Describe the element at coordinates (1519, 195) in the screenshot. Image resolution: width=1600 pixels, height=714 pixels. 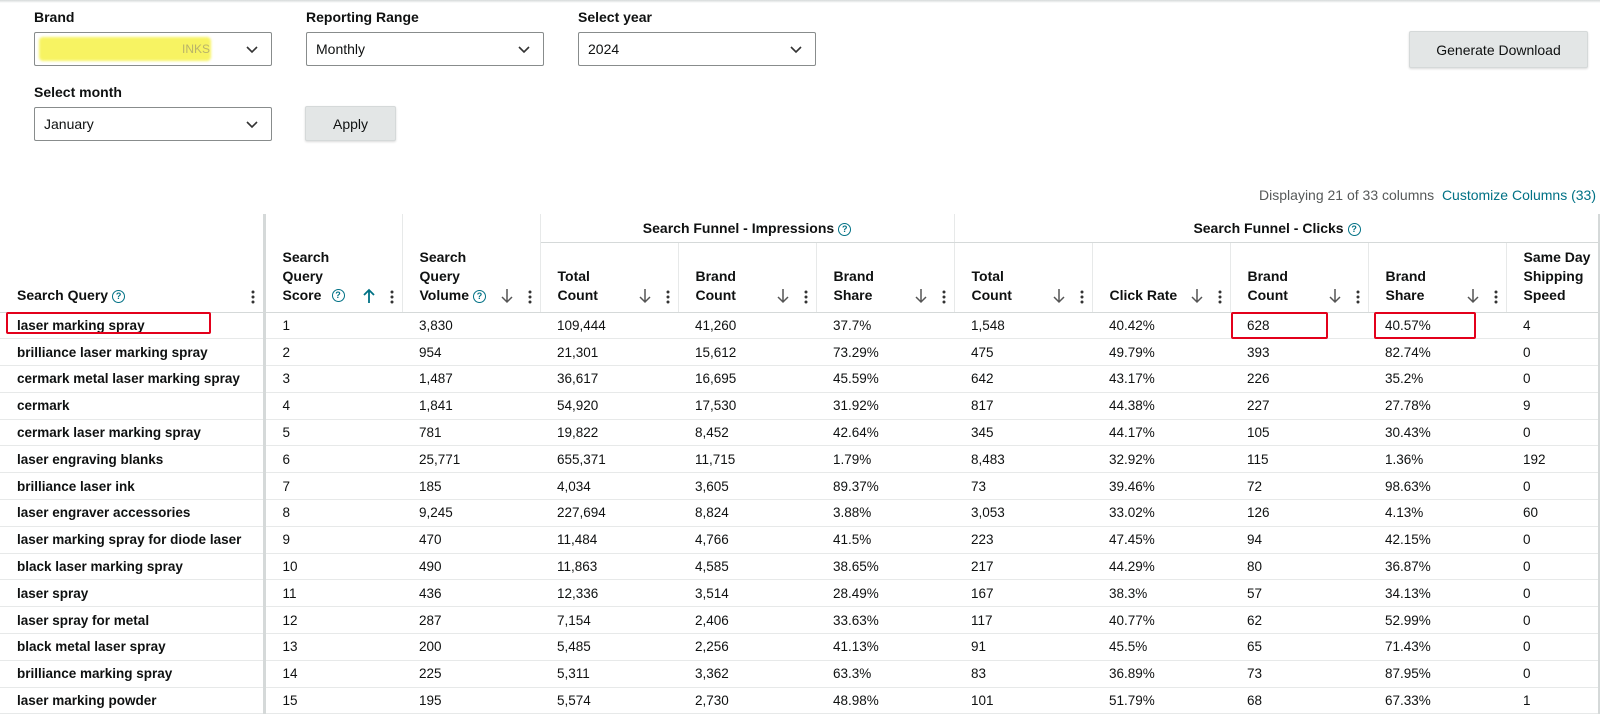
I see `customize-columns-link: Customize Columns (33)` at that location.